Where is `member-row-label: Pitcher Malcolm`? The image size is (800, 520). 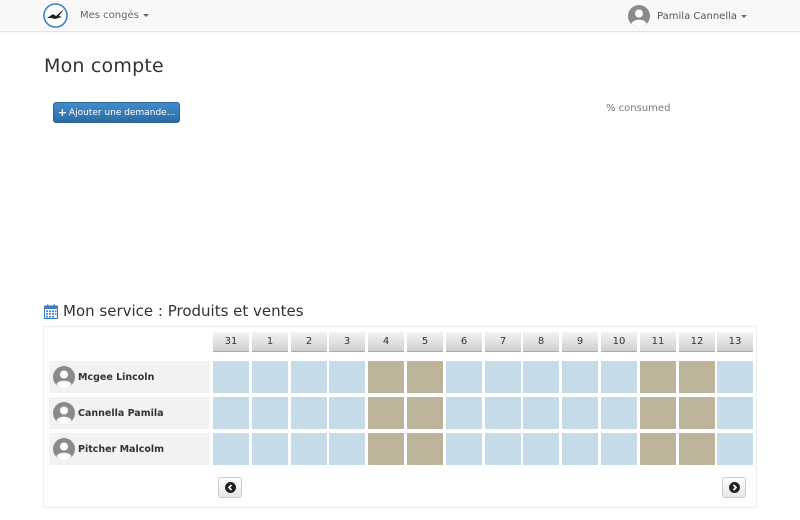 member-row-label: Pitcher Malcolm is located at coordinates (129, 449).